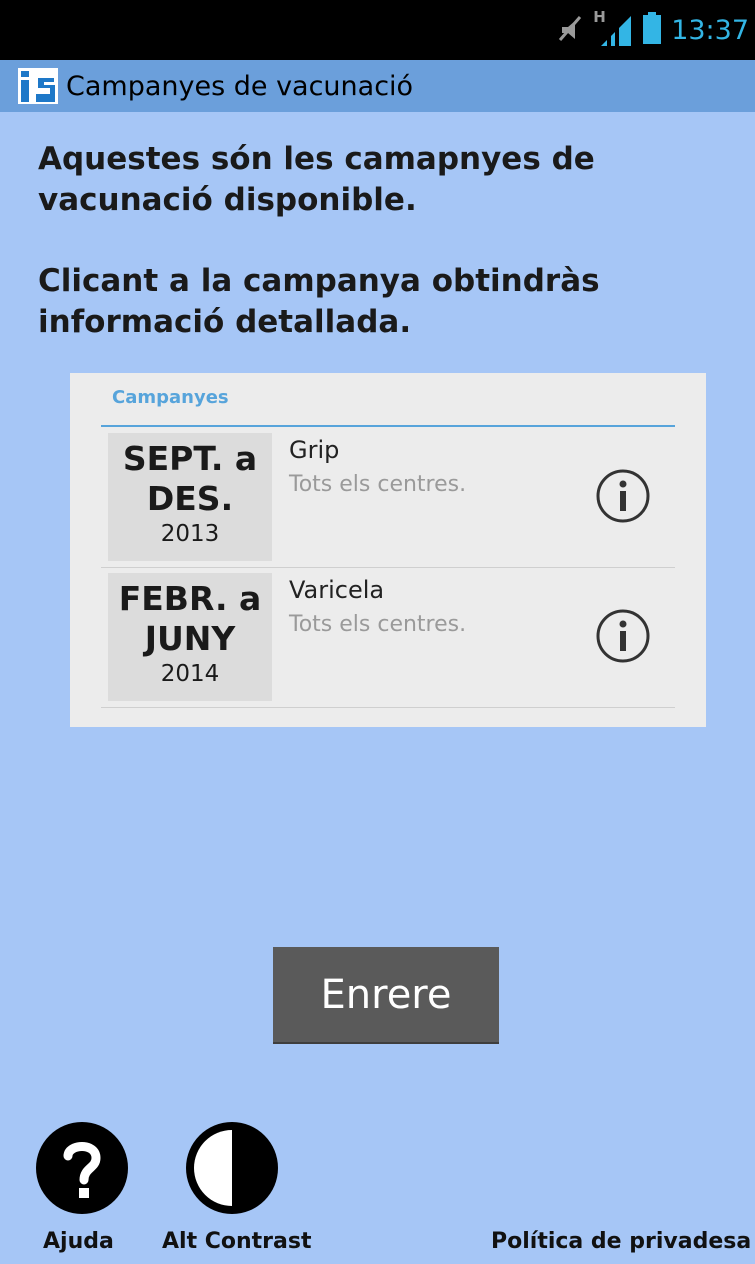  Describe the element at coordinates (599, 17) in the screenshot. I see `network-type-label: H` at that location.